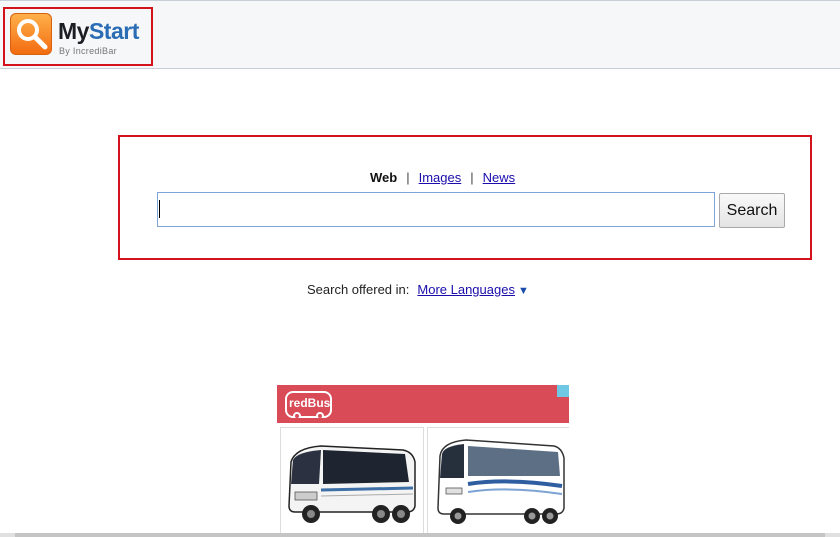 The width and height of the screenshot is (840, 537). I want to click on horizontal-scrollbar-thumb, so click(420, 535).